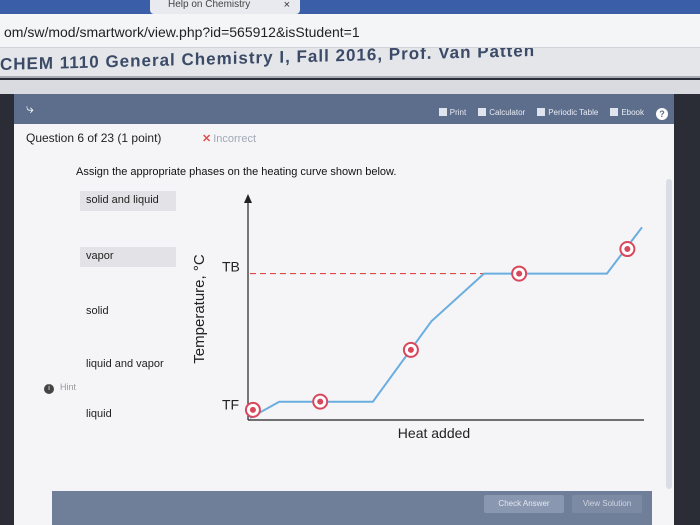 The image size is (700, 525). I want to click on printer-icon, so click(442, 112).